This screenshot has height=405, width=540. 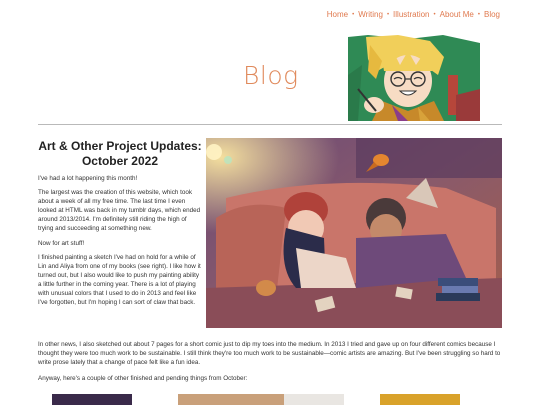 I want to click on nav-illustration-link: Illustration, so click(x=411, y=14).